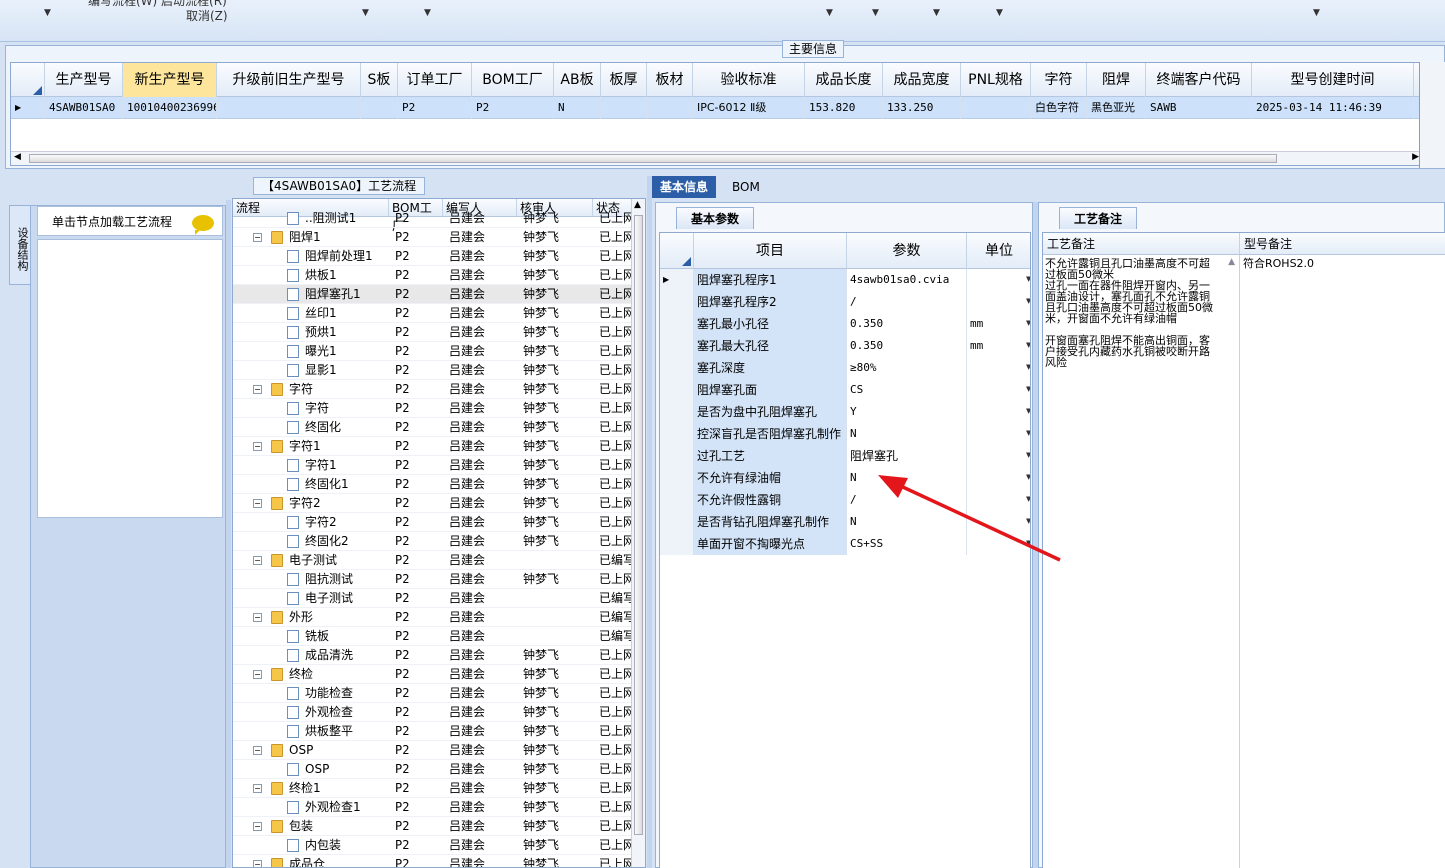 The height and width of the screenshot is (868, 1445). What do you see at coordinates (922, 80) in the screenshot?
I see `column-header: 成品宽度` at bounding box center [922, 80].